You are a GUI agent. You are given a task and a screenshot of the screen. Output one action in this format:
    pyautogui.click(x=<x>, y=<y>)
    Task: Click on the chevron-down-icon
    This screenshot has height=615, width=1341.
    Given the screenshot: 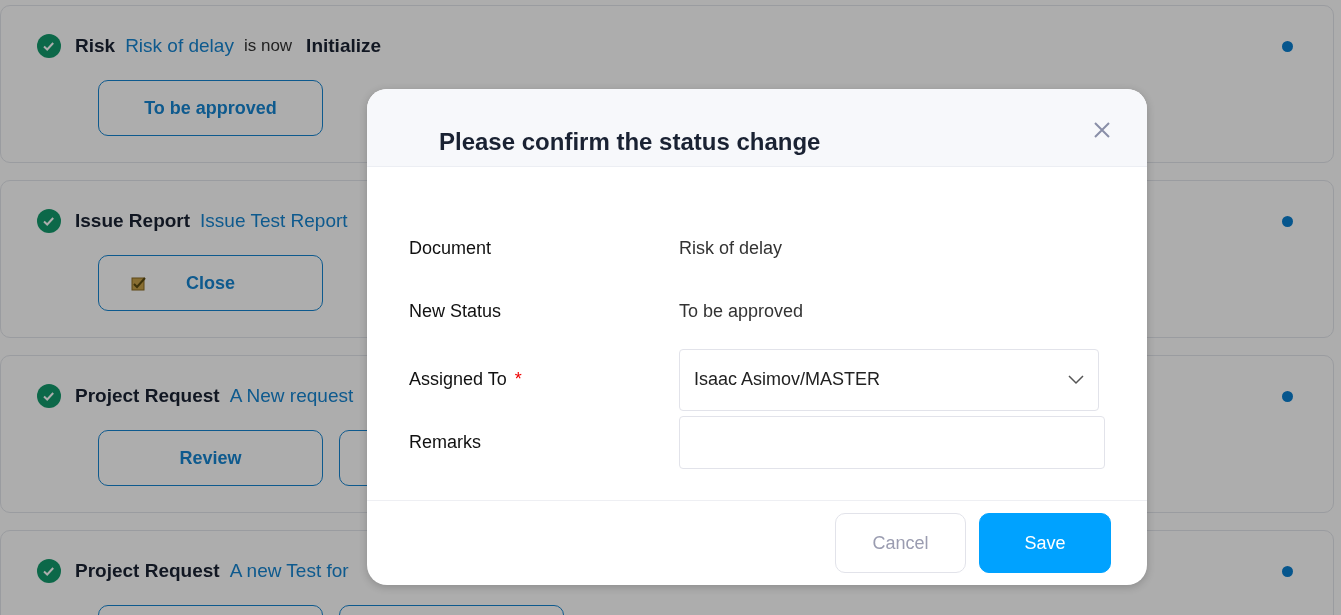 What is the action you would take?
    pyautogui.click(x=1076, y=379)
    